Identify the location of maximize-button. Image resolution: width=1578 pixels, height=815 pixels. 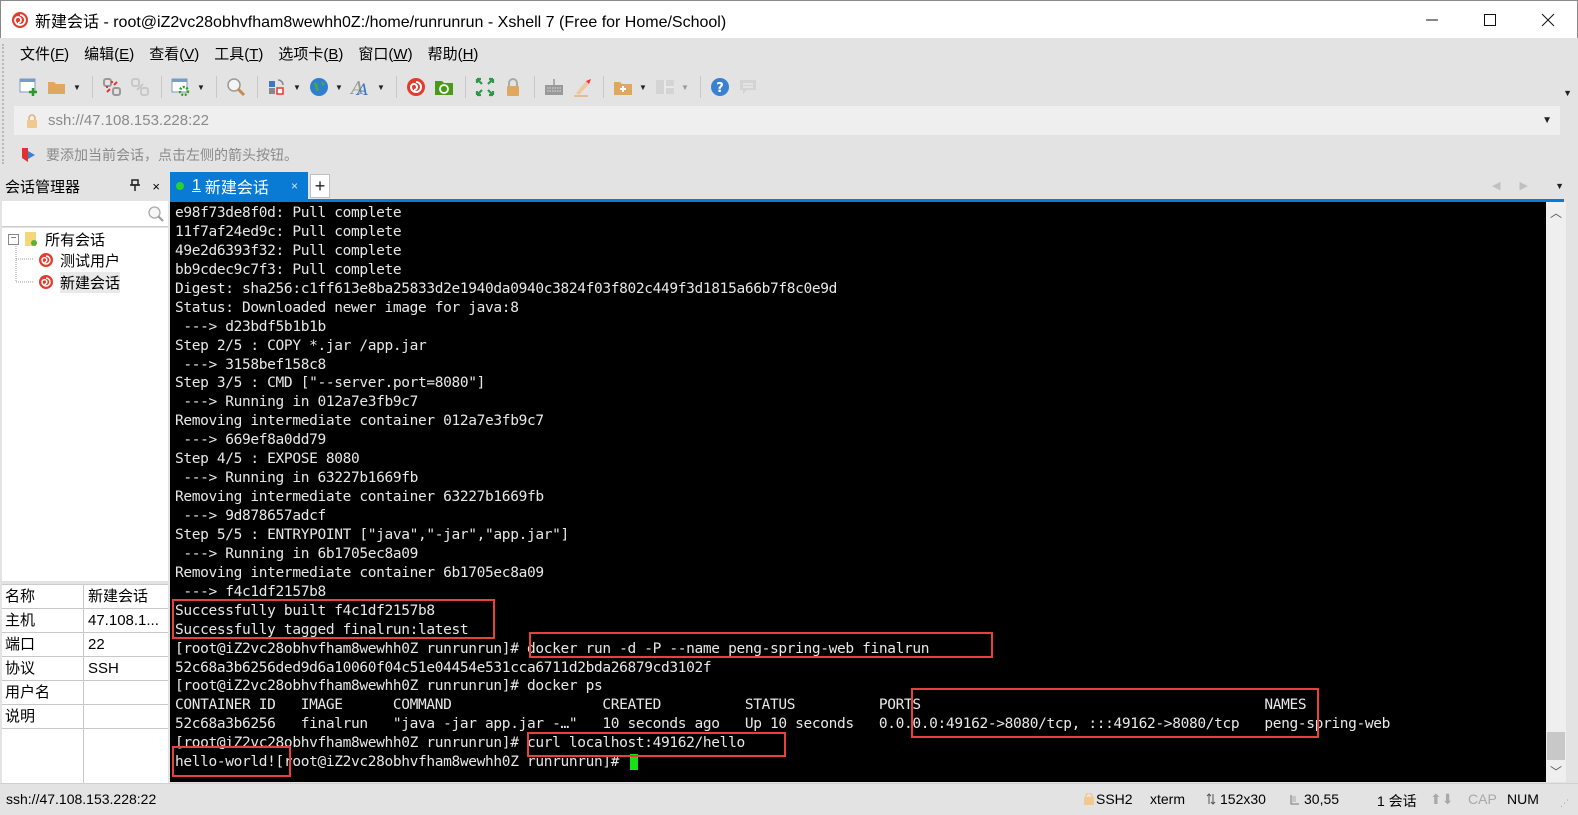
(1490, 20).